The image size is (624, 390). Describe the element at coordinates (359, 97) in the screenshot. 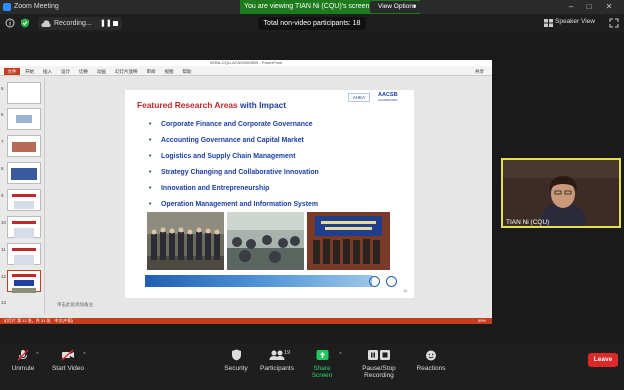

I see `ahea-logo: AHEA` at that location.